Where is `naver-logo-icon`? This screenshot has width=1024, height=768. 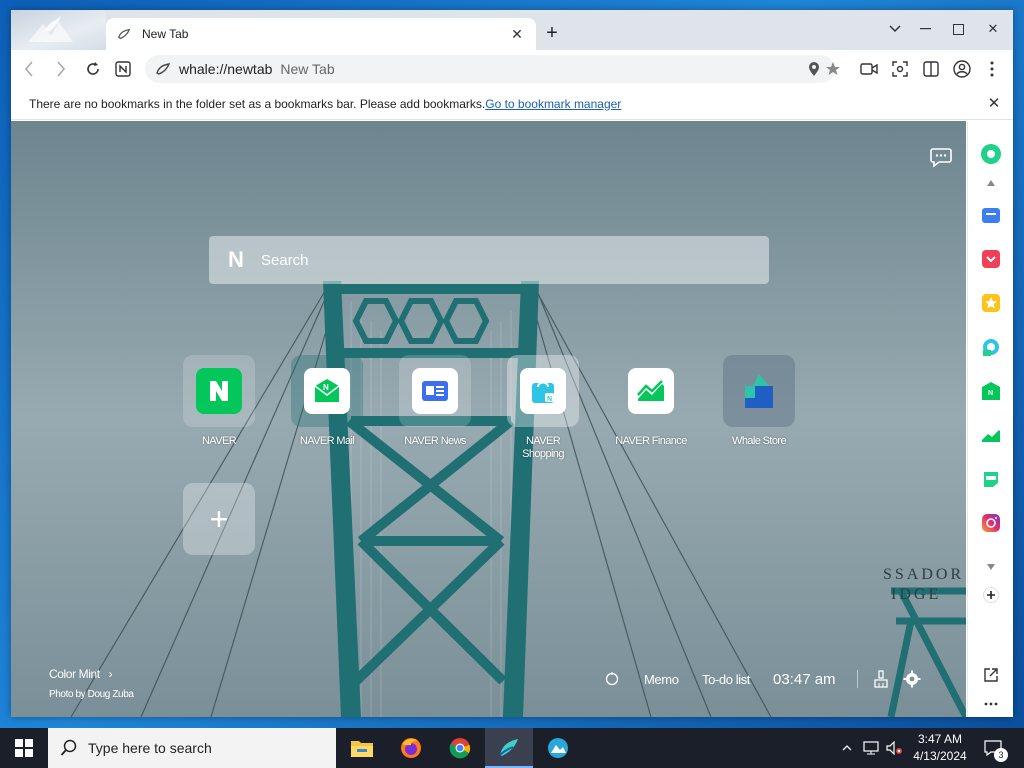 naver-logo-icon is located at coordinates (219, 391).